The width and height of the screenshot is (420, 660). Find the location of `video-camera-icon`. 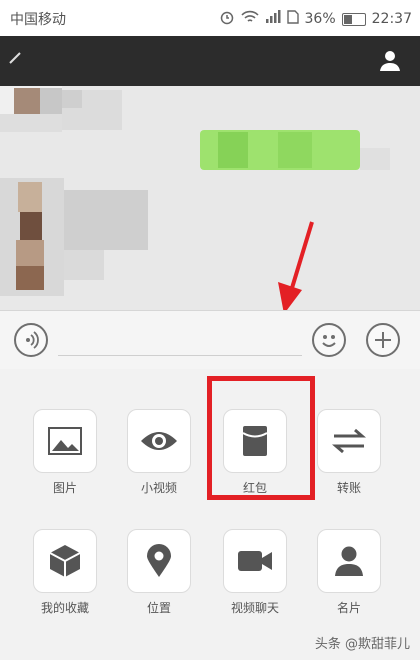

video-camera-icon is located at coordinates (255, 561).